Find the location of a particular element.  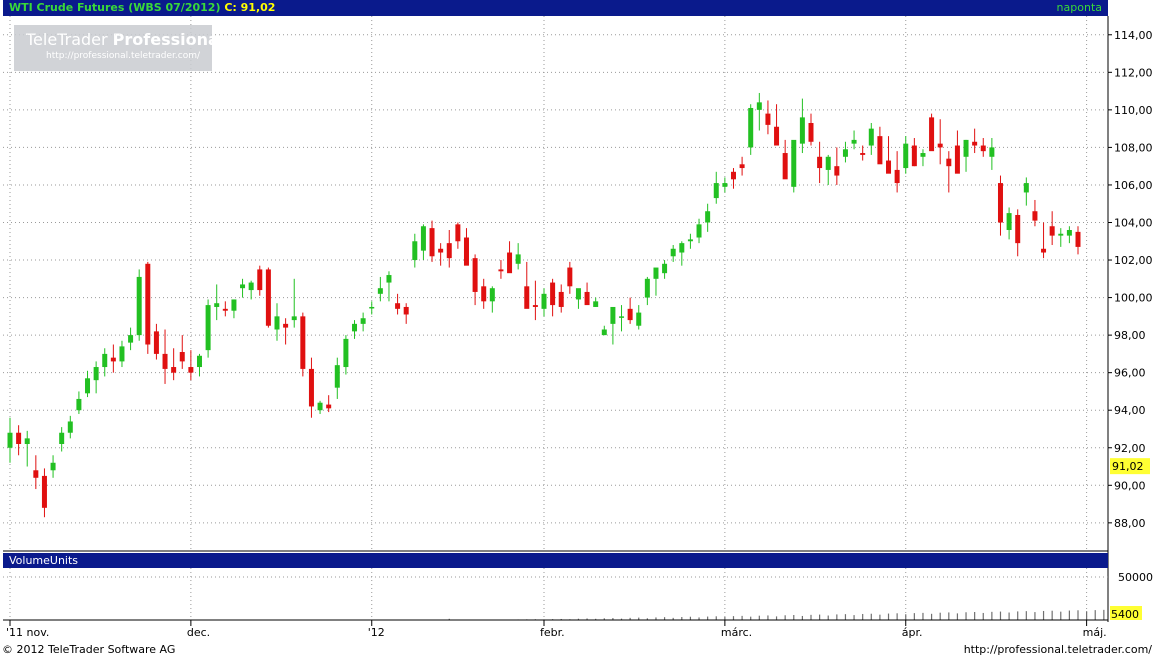

price-tick-label: 98,00 is located at coordinates (1130, 335).